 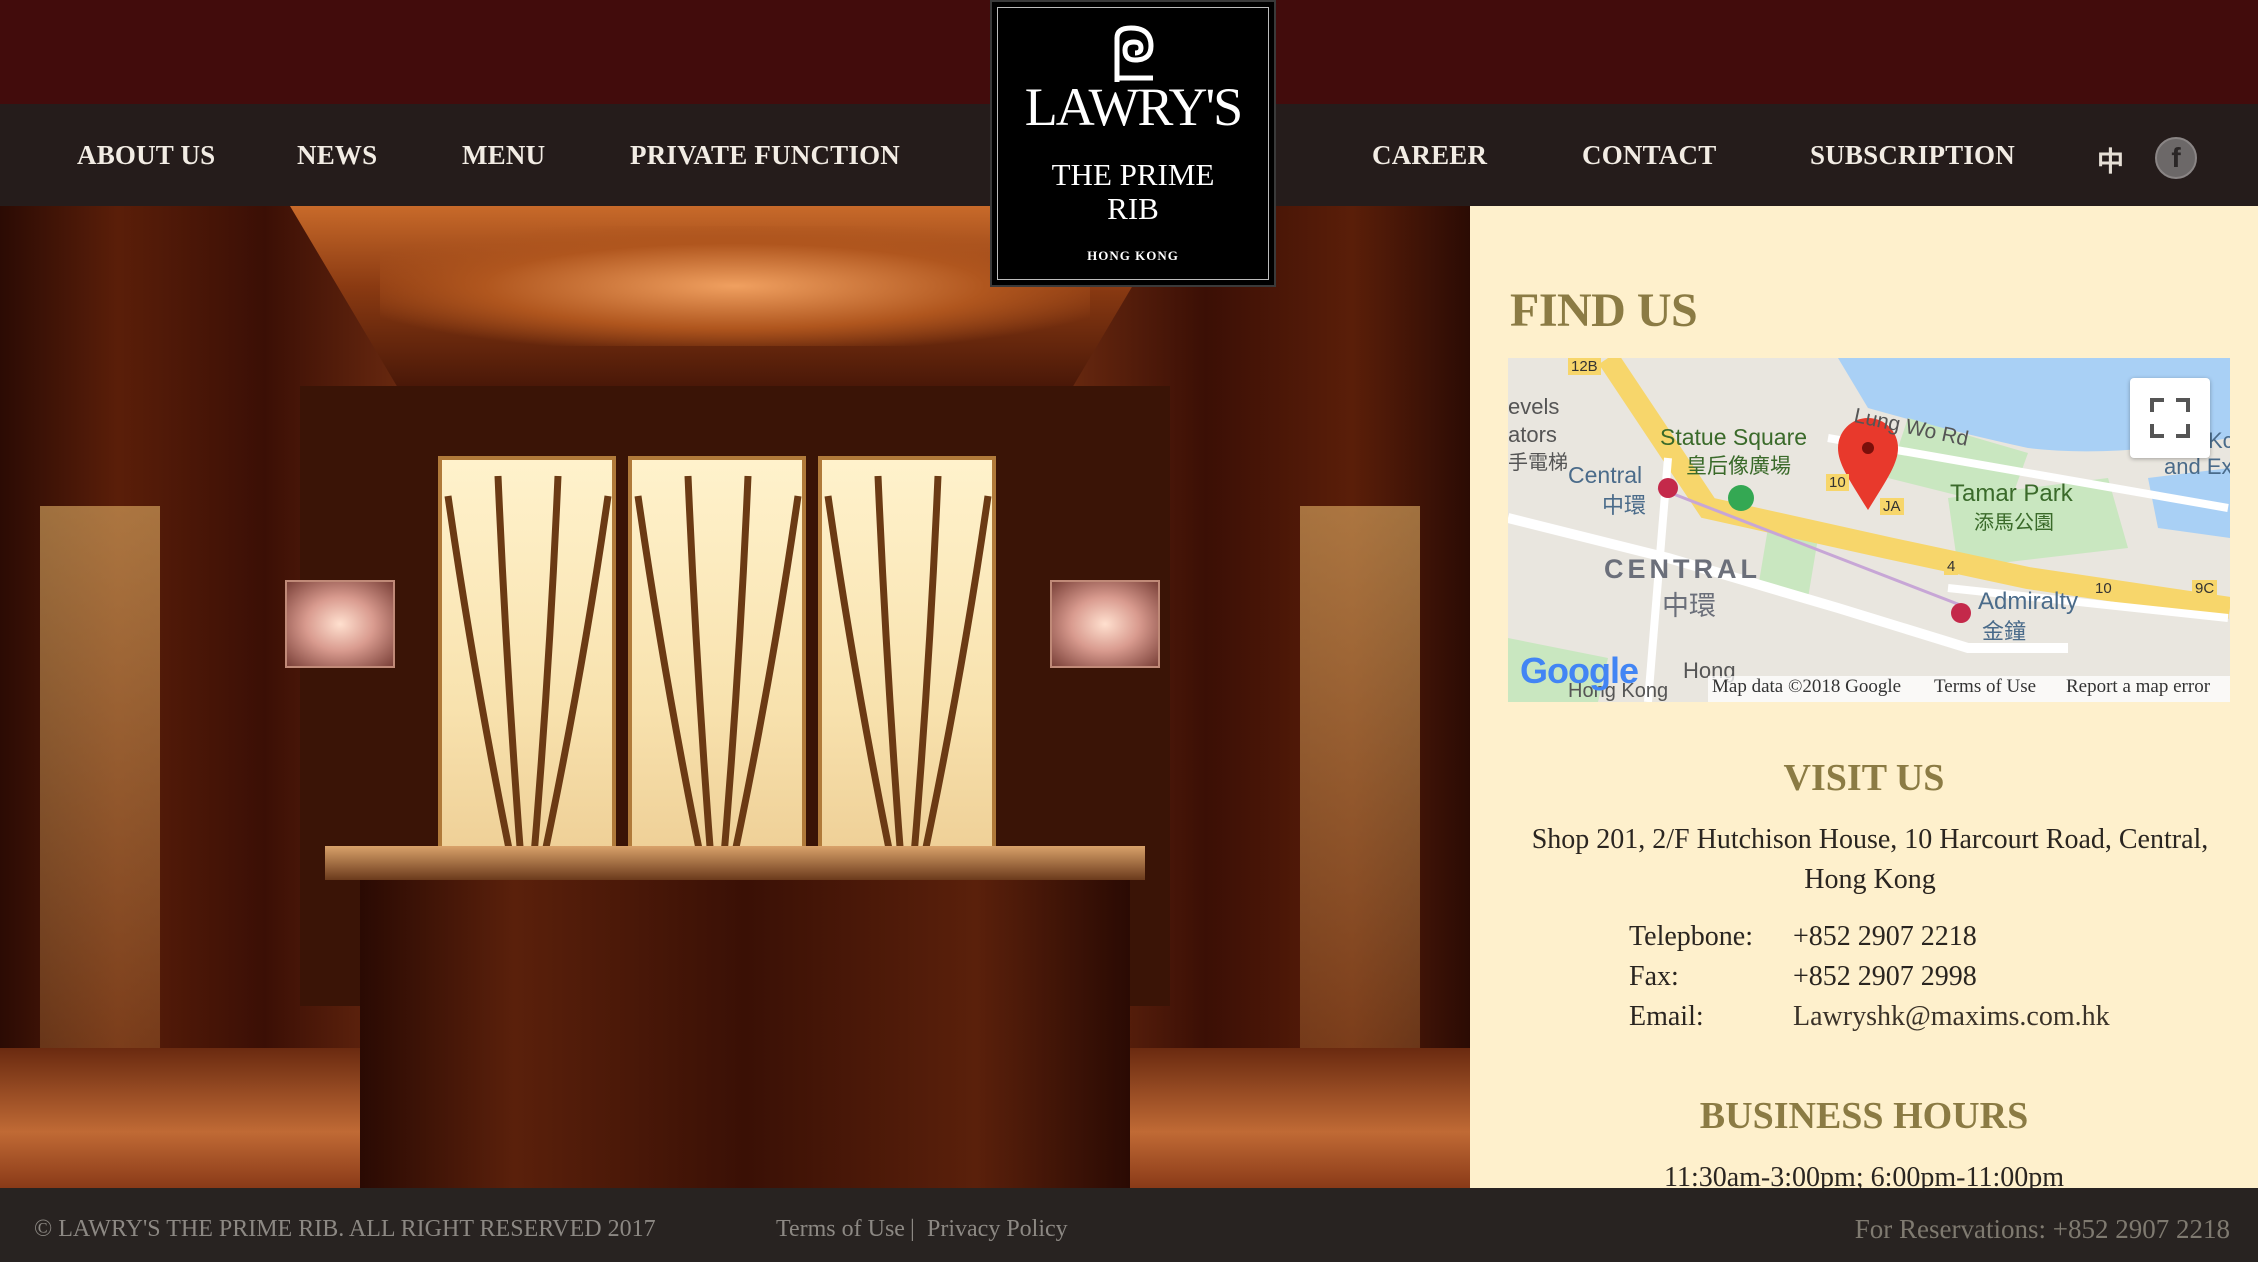 I want to click on reservations-phone: For Reservations: +852 2907 2218, so click(x=2042, y=1229).